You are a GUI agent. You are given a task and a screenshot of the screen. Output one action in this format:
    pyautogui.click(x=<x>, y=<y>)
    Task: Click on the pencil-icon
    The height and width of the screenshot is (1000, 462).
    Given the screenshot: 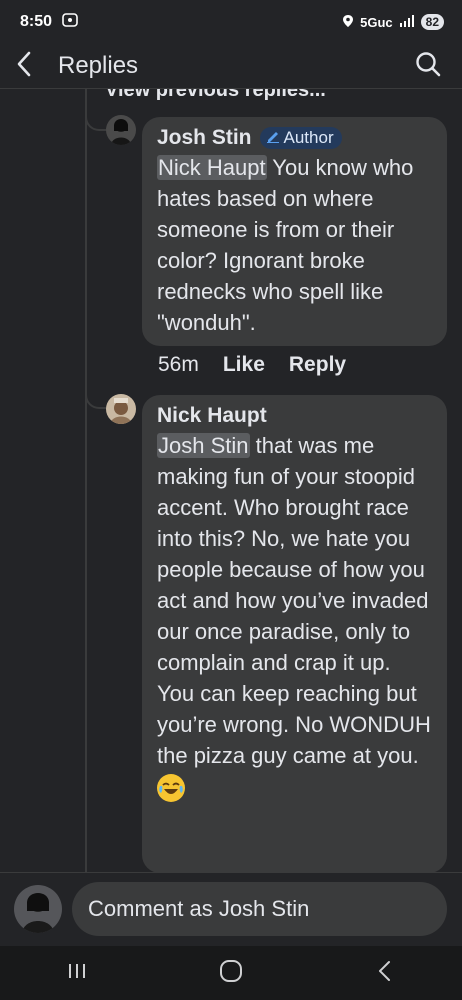 What is the action you would take?
    pyautogui.click(x=273, y=138)
    